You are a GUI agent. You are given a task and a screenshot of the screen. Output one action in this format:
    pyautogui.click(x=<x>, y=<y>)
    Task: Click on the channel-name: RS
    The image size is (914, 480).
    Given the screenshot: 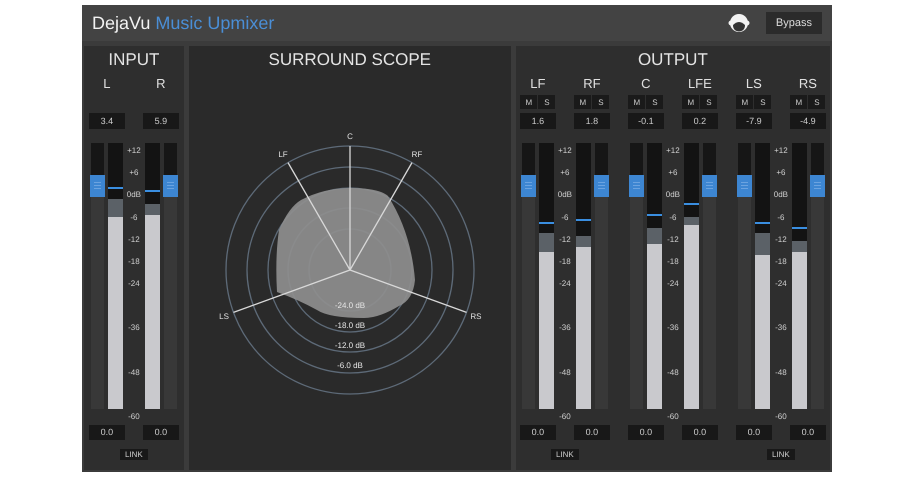 What is the action you would take?
    pyautogui.click(x=807, y=84)
    